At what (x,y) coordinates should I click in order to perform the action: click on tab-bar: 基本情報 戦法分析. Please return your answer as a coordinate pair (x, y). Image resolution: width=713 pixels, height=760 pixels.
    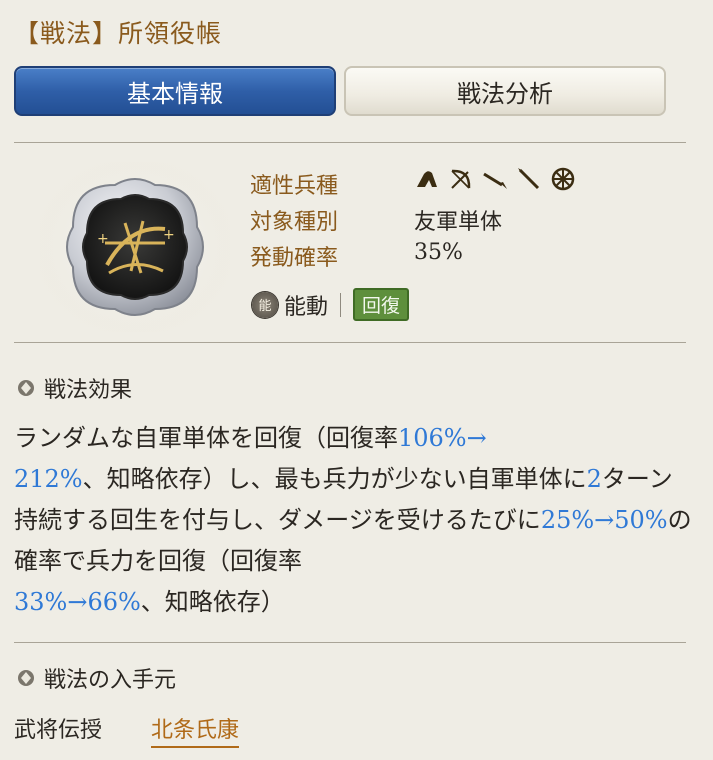
    Looking at the image, I should click on (340, 92).